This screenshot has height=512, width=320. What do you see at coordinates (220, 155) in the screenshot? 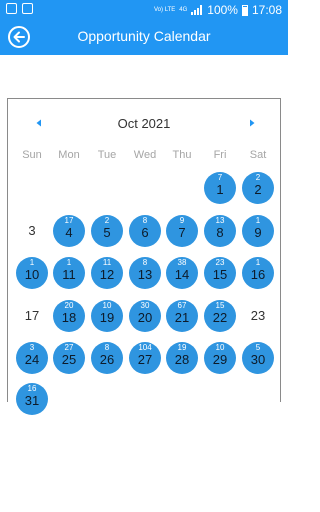
I see `weekday-fri: Fri` at bounding box center [220, 155].